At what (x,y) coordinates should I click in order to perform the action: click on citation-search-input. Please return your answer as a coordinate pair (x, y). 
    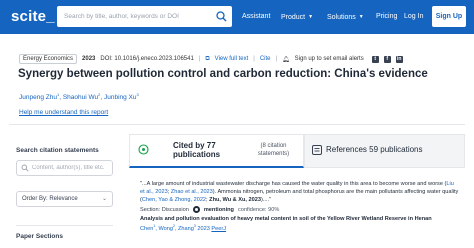
    Looking at the image, I should click on (71, 168).